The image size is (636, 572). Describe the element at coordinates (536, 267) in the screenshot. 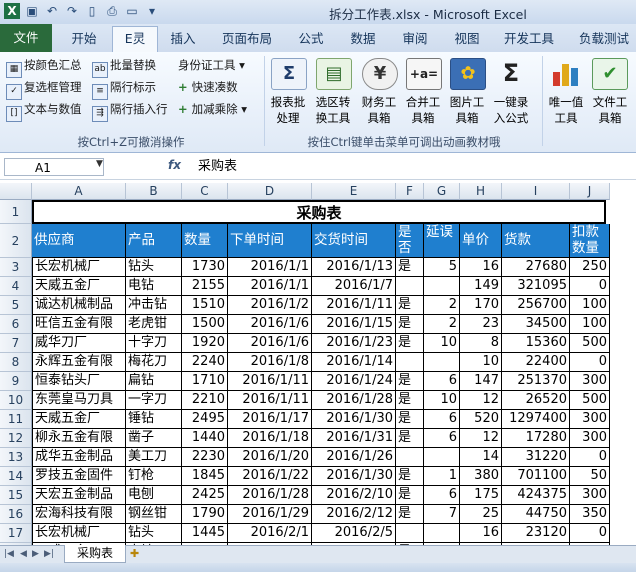

I see `table-cell: 27680` at that location.